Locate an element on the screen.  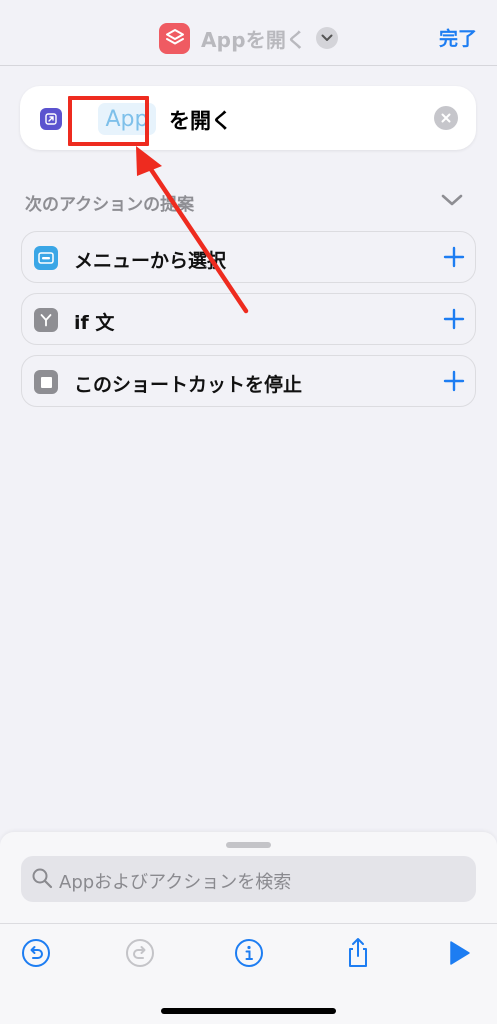
suggestion-item-menu: メニューから選択 is located at coordinates (248, 257).